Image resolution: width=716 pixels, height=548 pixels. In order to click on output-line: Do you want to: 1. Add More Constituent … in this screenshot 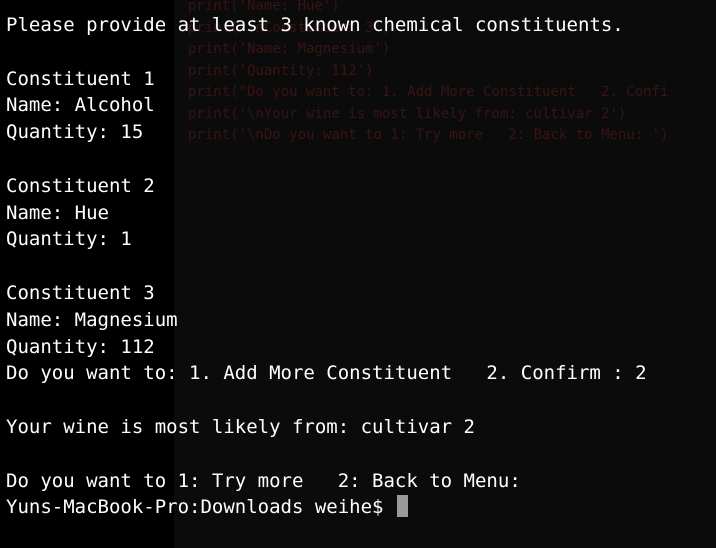, I will do `click(326, 373)`.